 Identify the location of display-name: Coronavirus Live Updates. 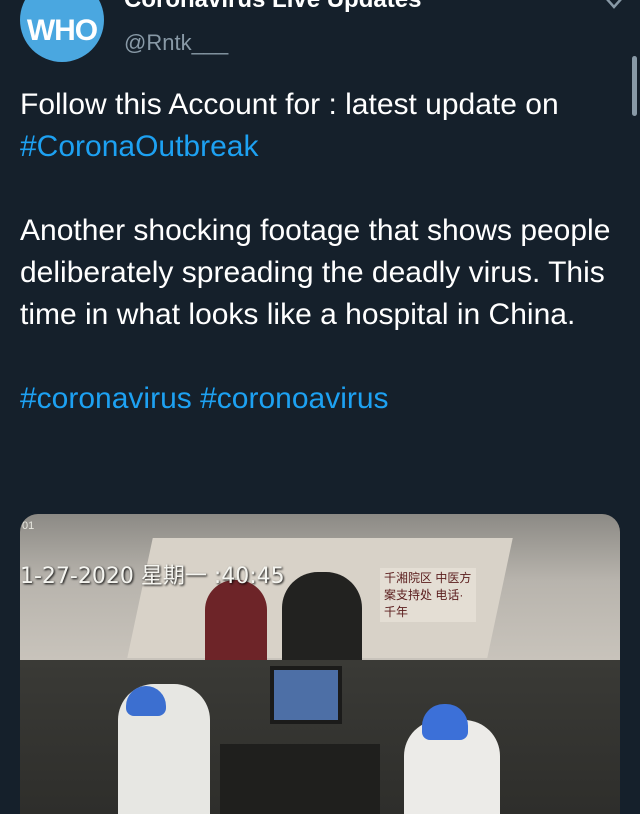
(272, 7).